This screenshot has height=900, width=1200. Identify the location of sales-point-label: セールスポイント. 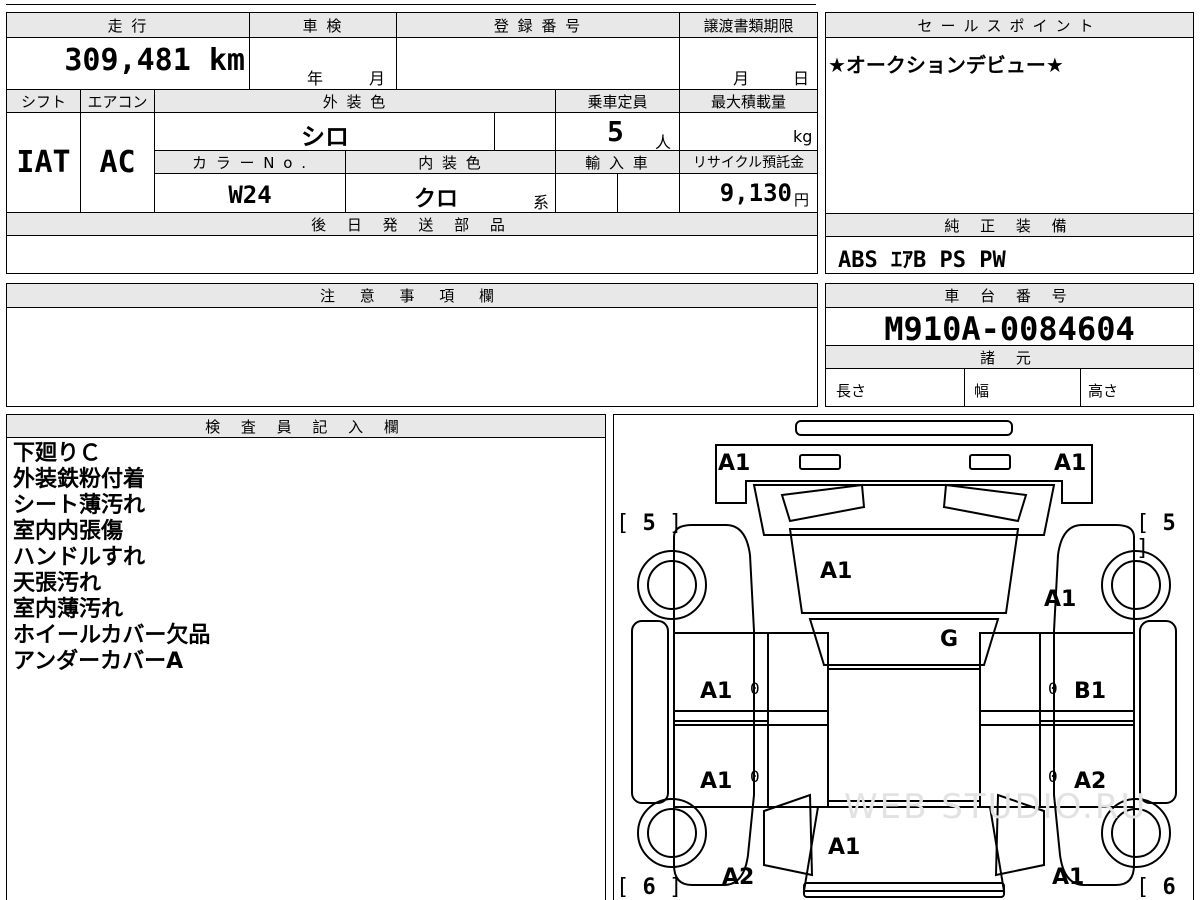
(1009, 25).